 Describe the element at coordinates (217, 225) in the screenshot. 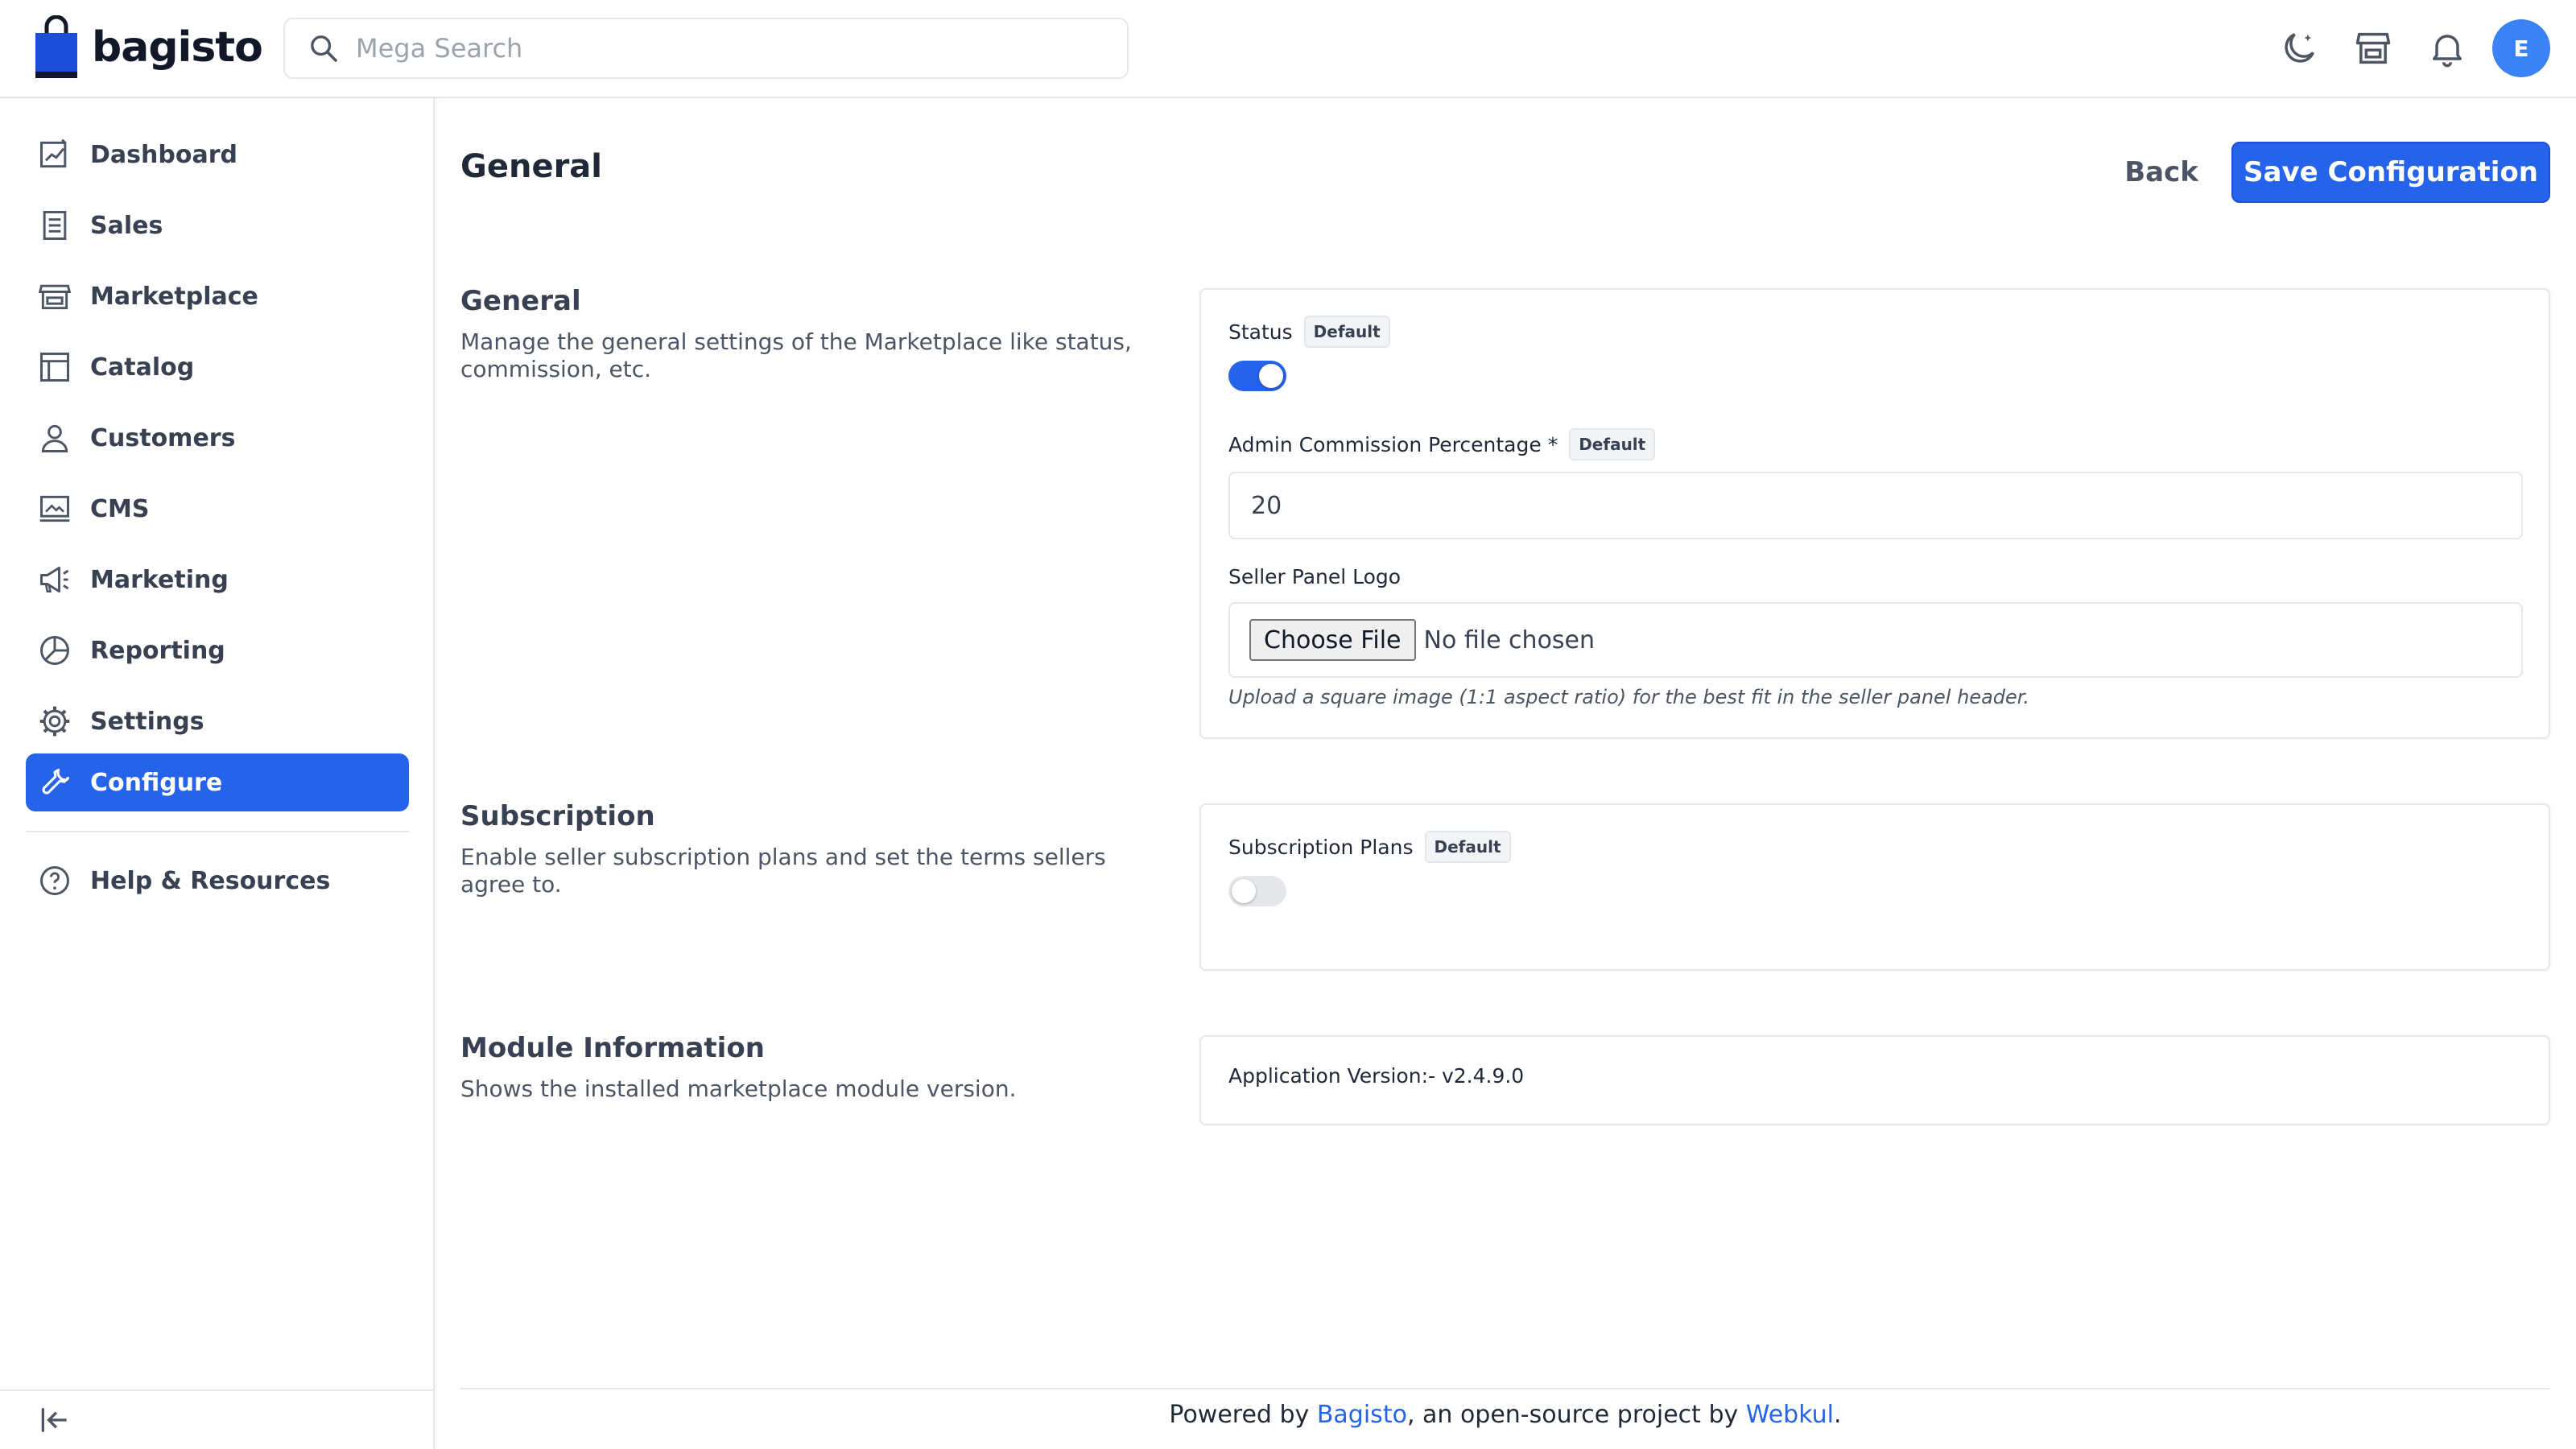

I see `sidebar-item-sales: Sales` at that location.